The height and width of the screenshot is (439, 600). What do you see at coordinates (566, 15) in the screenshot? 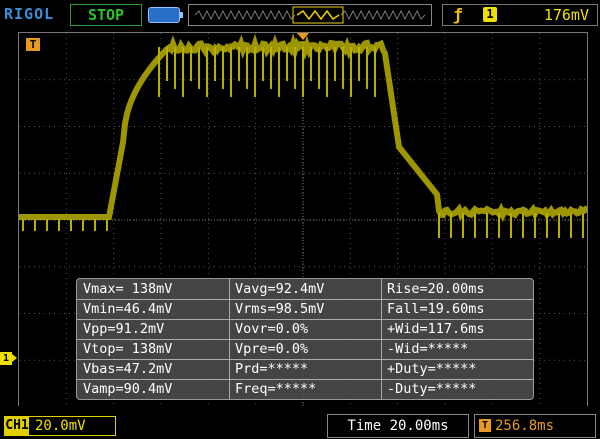
I see `trigger-level: 176mV` at bounding box center [566, 15].